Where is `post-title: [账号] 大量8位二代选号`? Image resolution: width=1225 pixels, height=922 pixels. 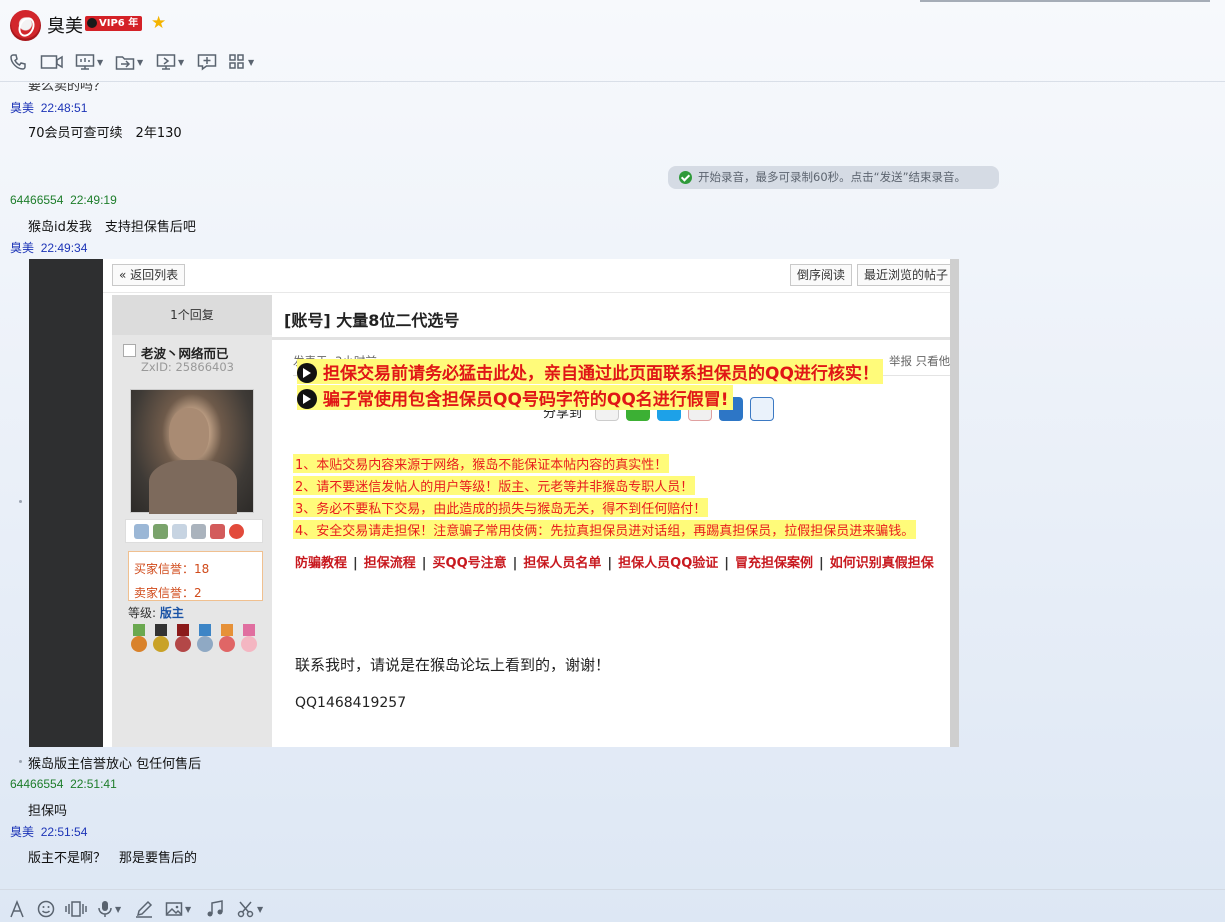
post-title: [账号] 大量8位二代选号 is located at coordinates (371, 319).